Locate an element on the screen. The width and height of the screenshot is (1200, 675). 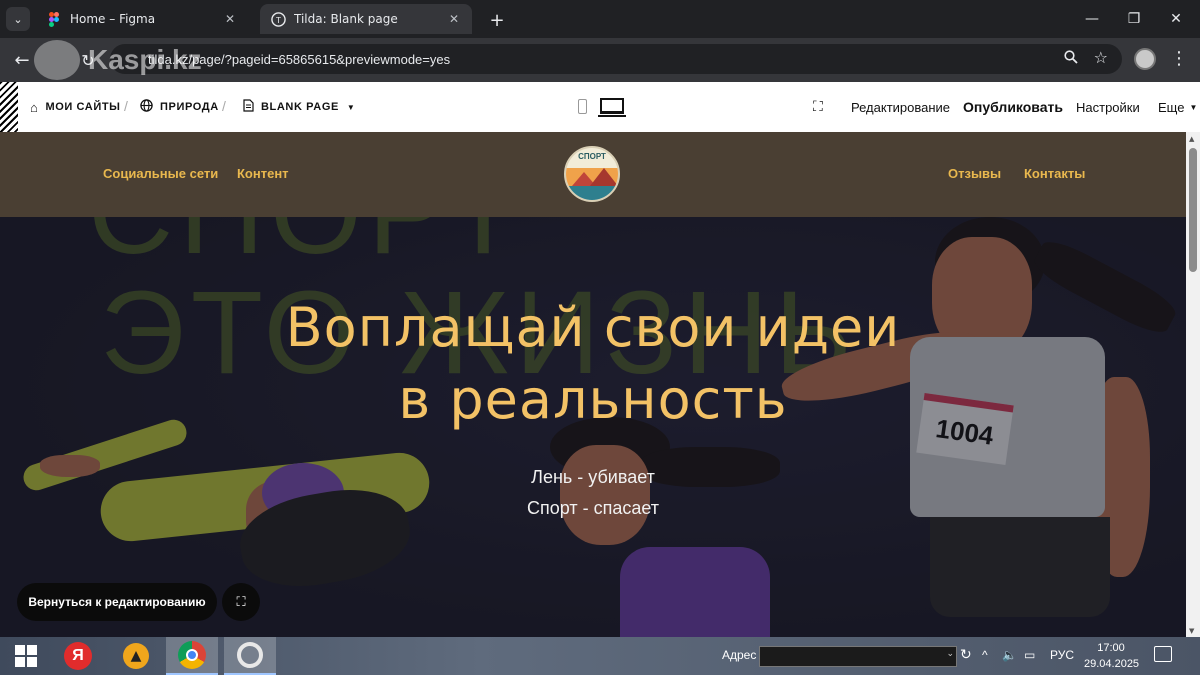
system-clock: 17:00 29.04.2025 is located at coordinates (1112, 656).